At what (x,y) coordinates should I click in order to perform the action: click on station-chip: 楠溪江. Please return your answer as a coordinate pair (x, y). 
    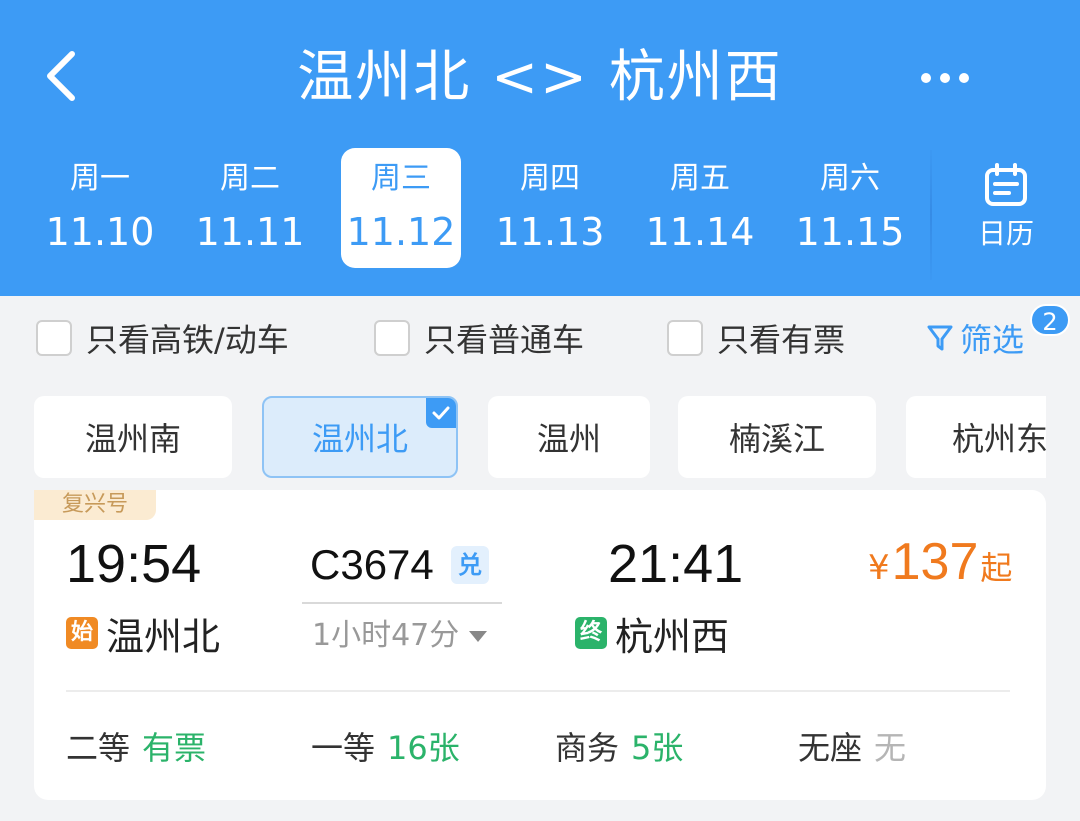
    Looking at the image, I should click on (777, 437).